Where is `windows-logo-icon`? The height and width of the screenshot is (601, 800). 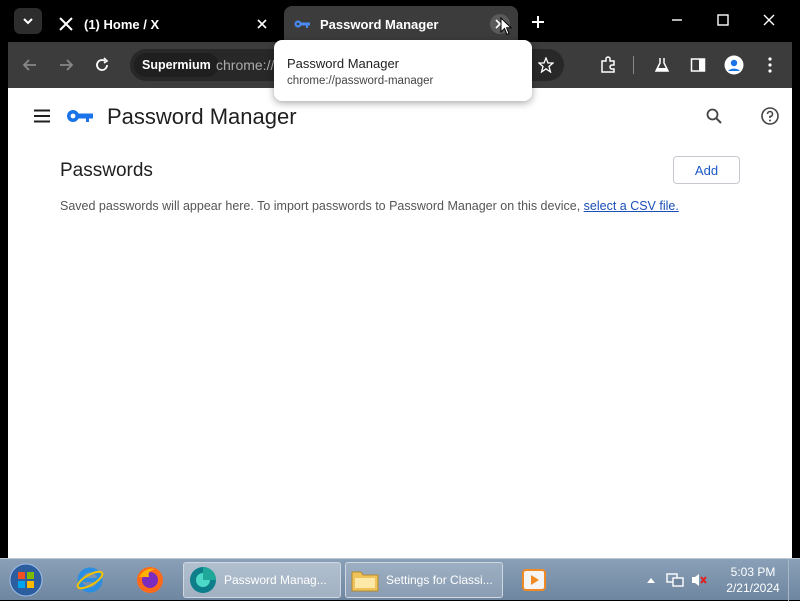
windows-logo-icon is located at coordinates (26, 580).